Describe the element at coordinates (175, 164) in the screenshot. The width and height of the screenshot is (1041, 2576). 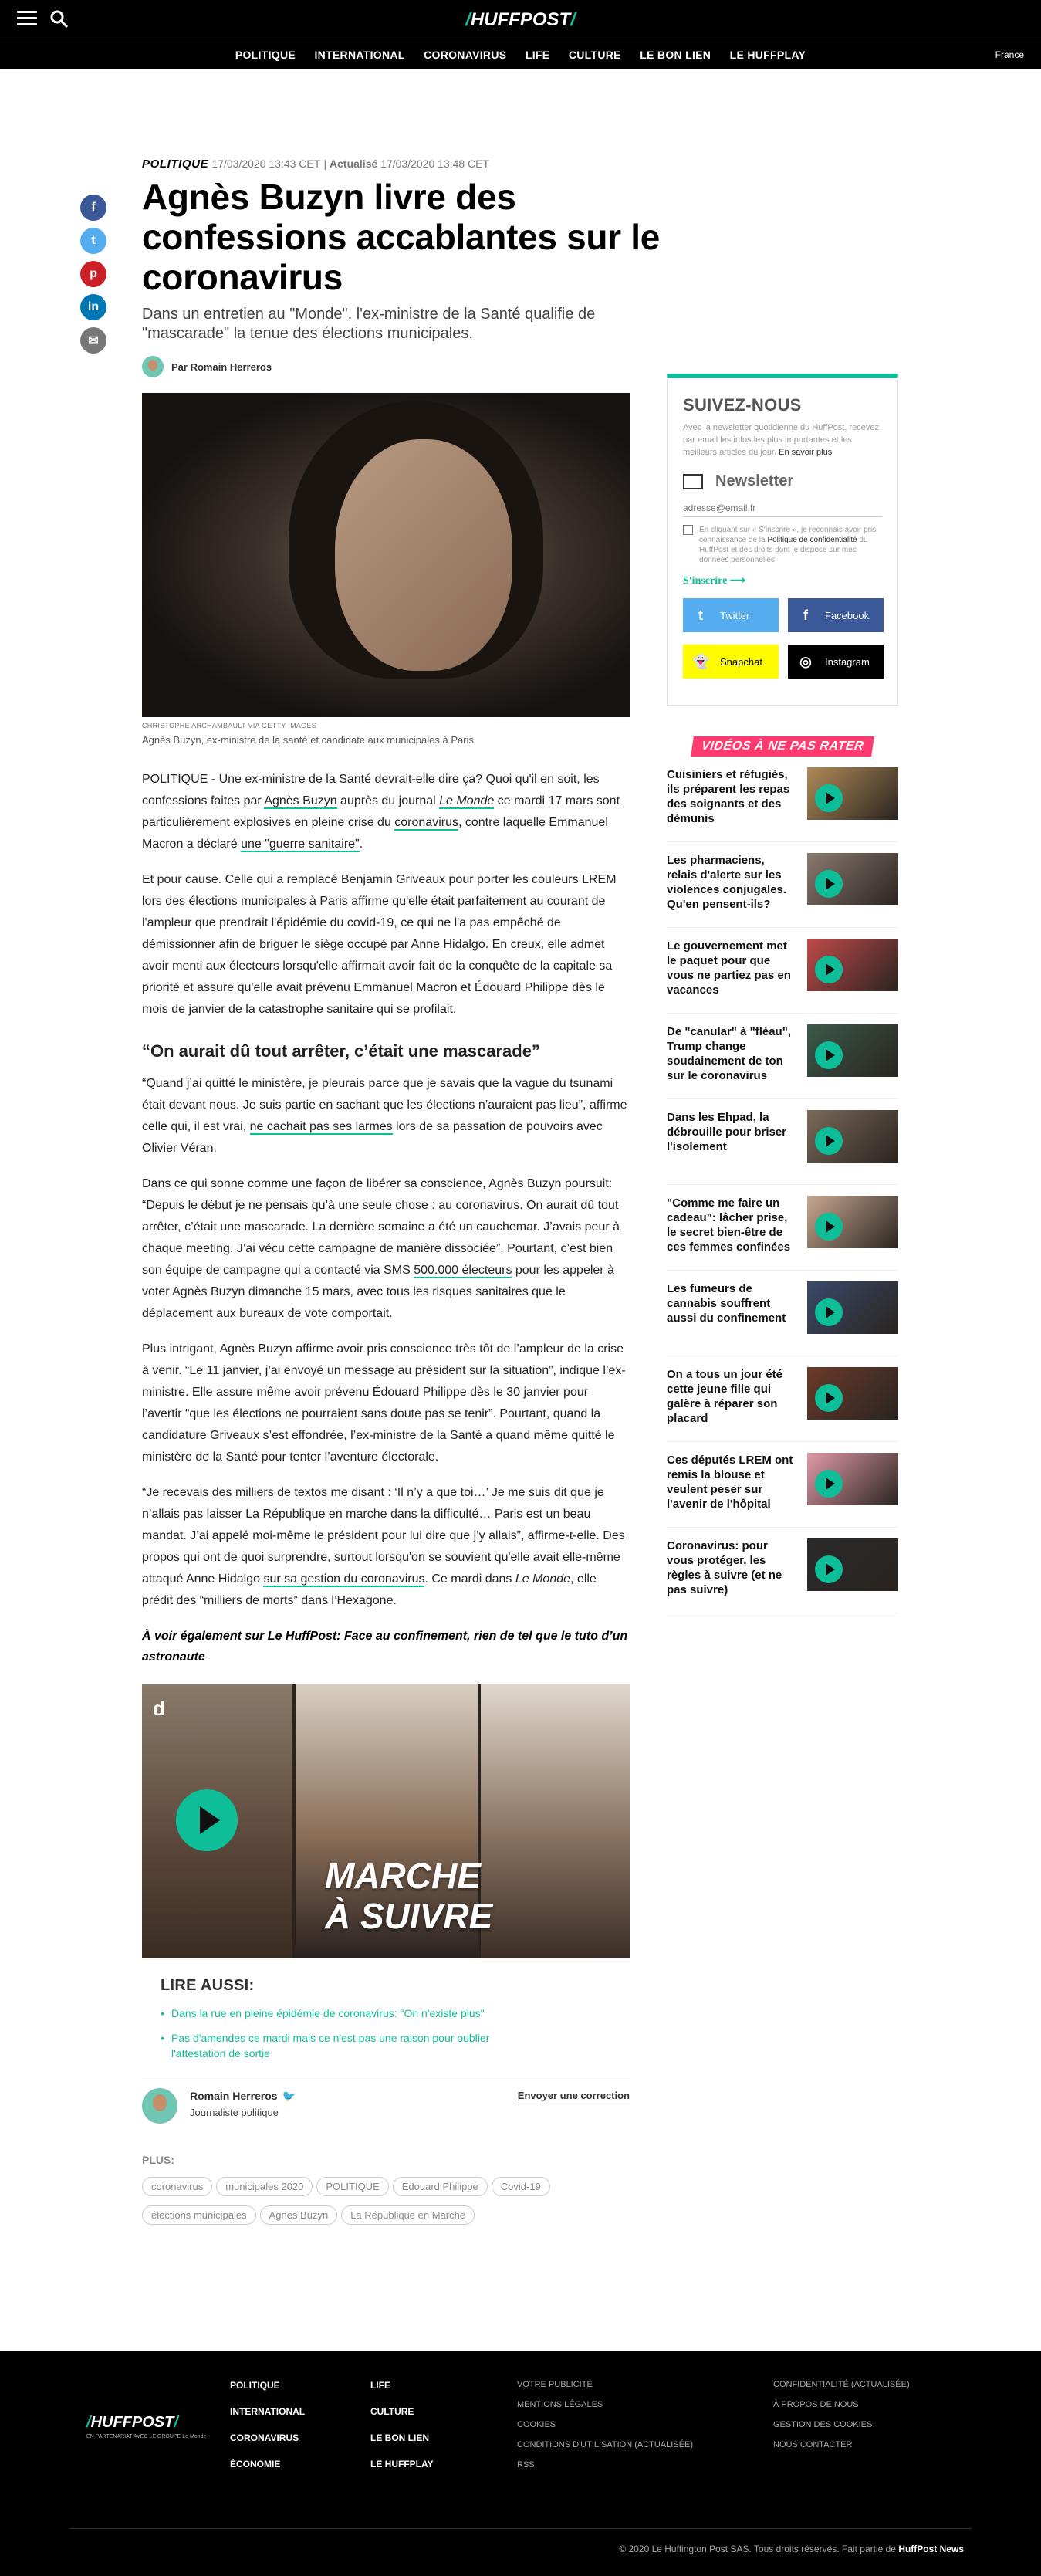
I see `section-label: POLITIQUE` at that location.